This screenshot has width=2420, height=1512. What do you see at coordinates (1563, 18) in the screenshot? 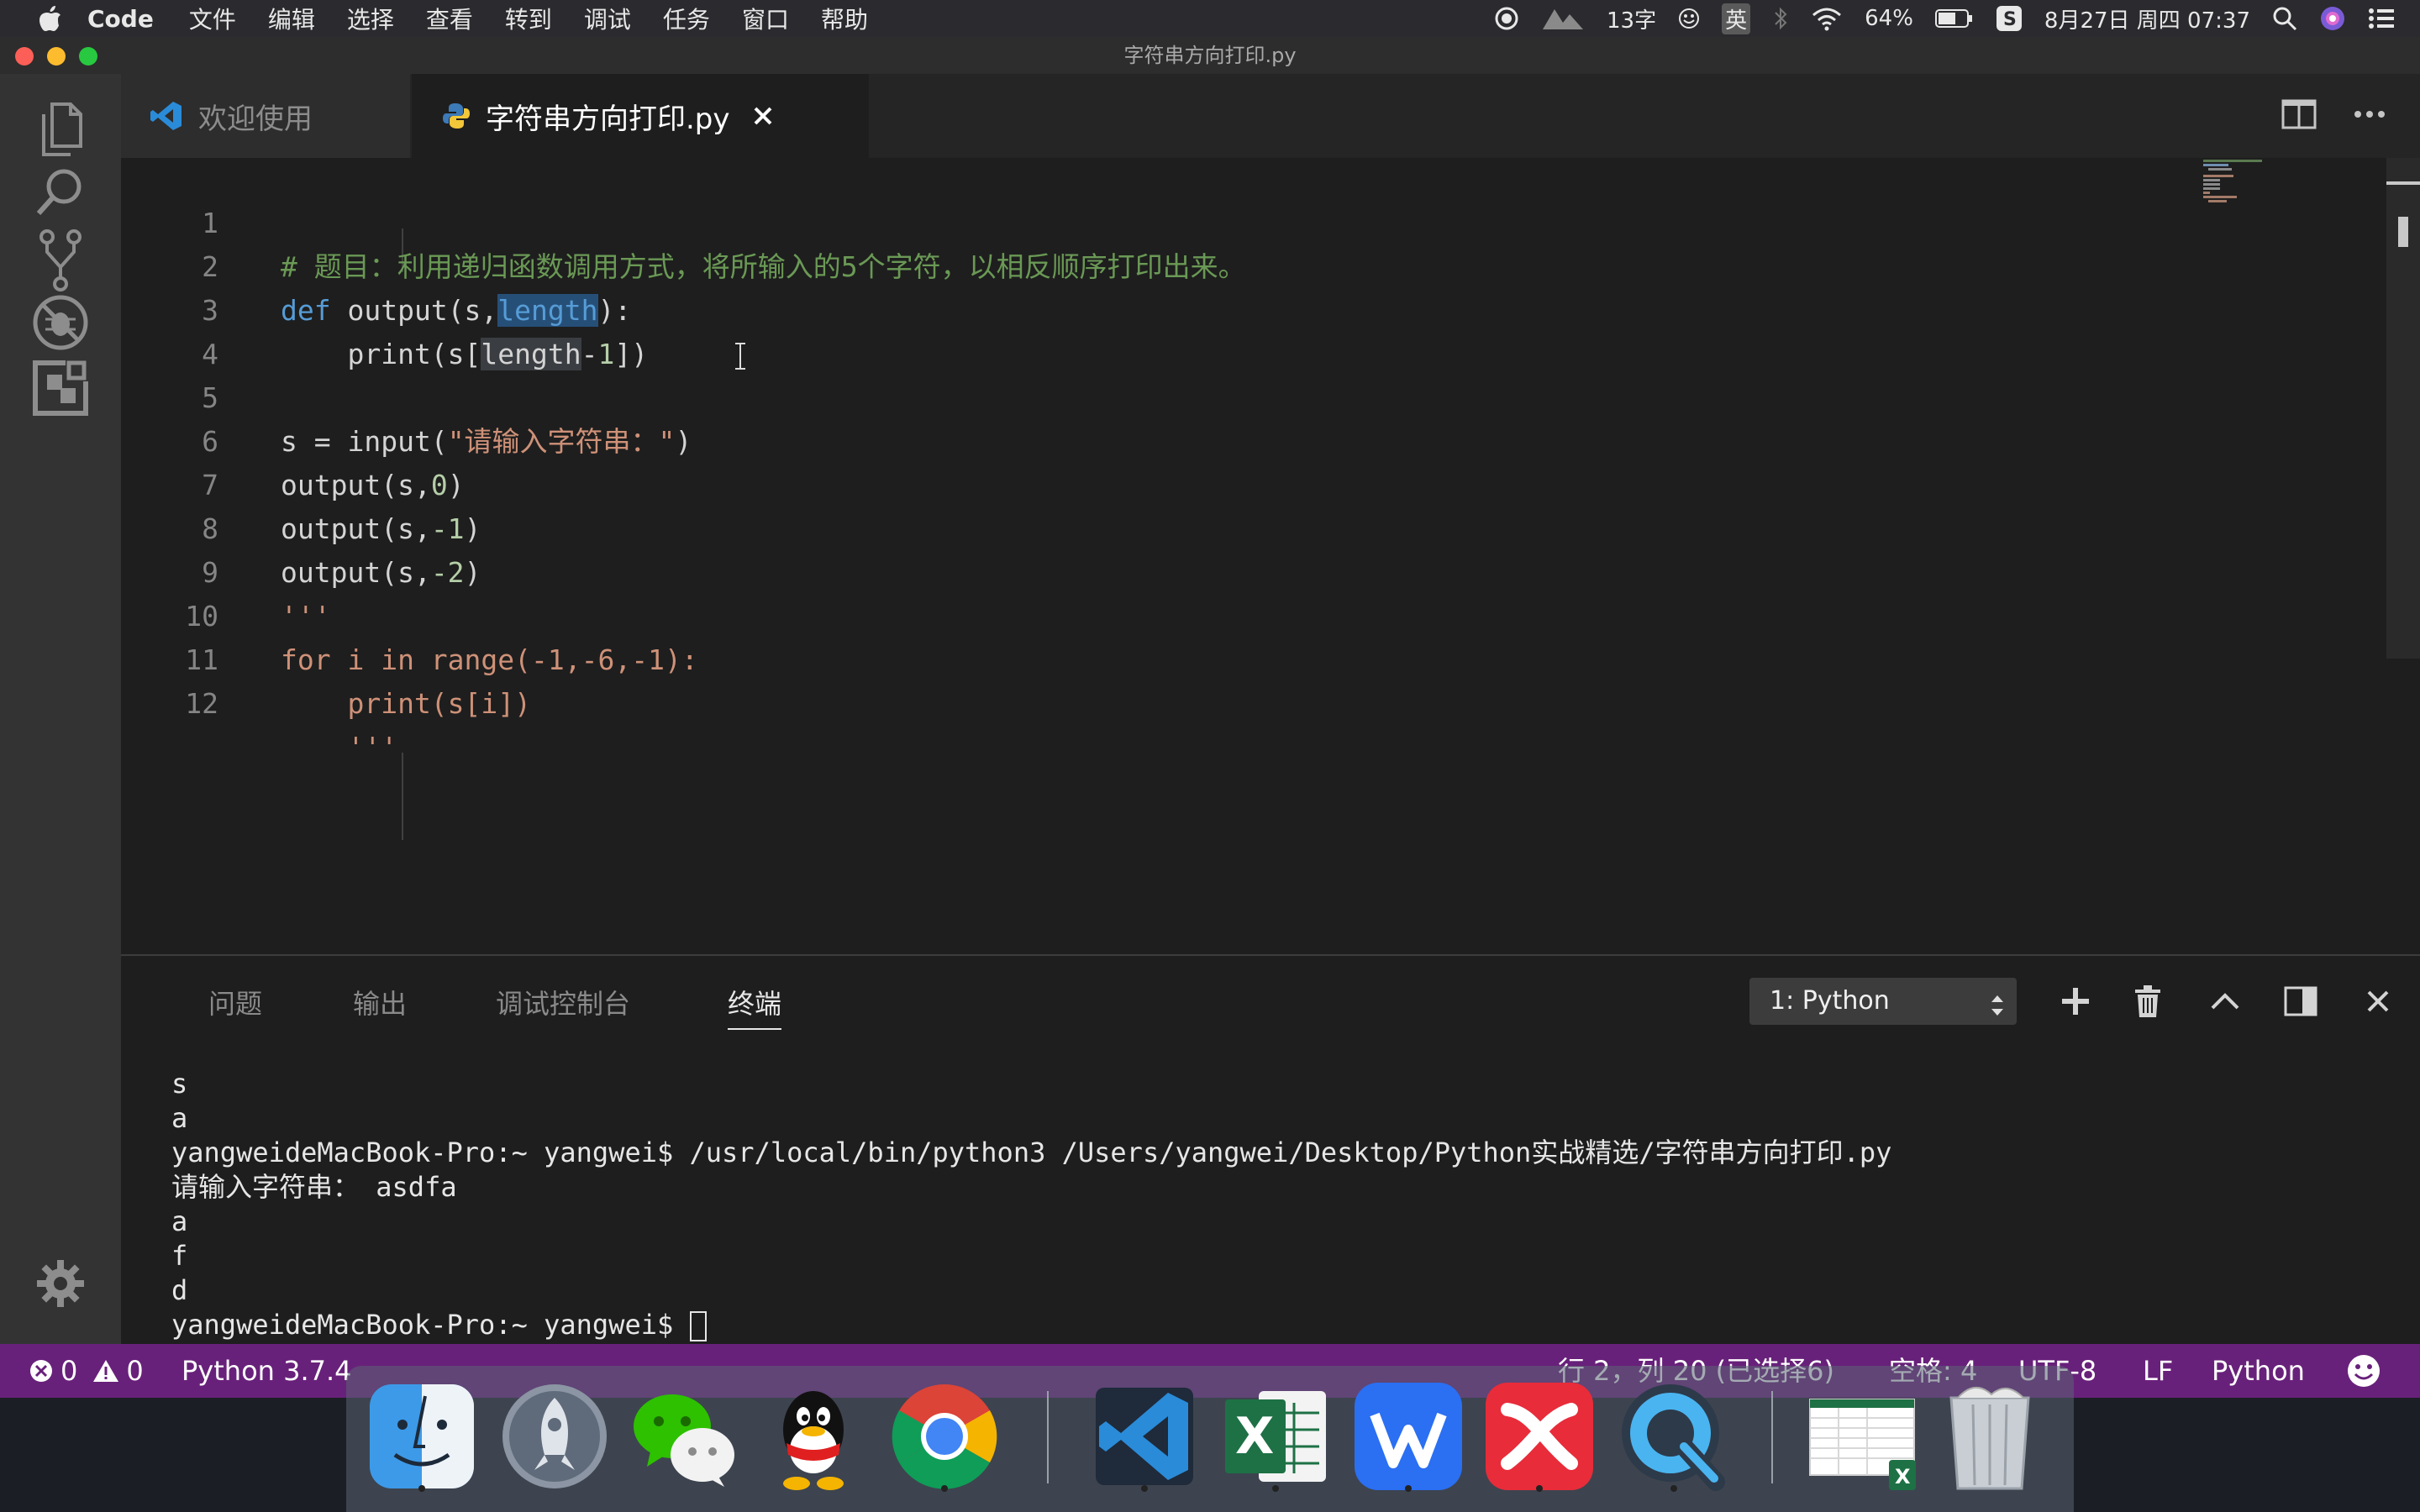
I see `mountain-icon` at bounding box center [1563, 18].